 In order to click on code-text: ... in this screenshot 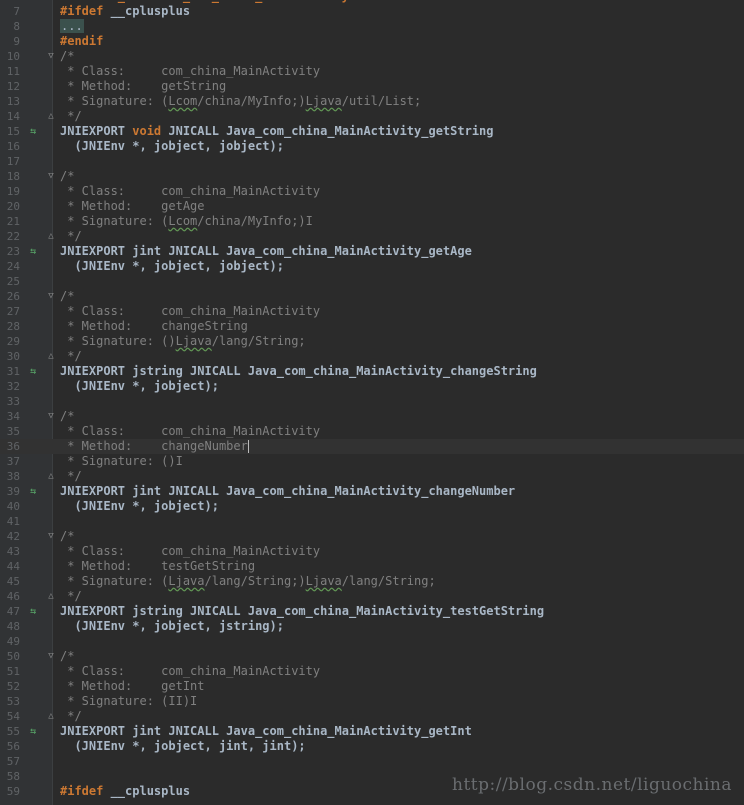, I will do `click(72, 26)`.